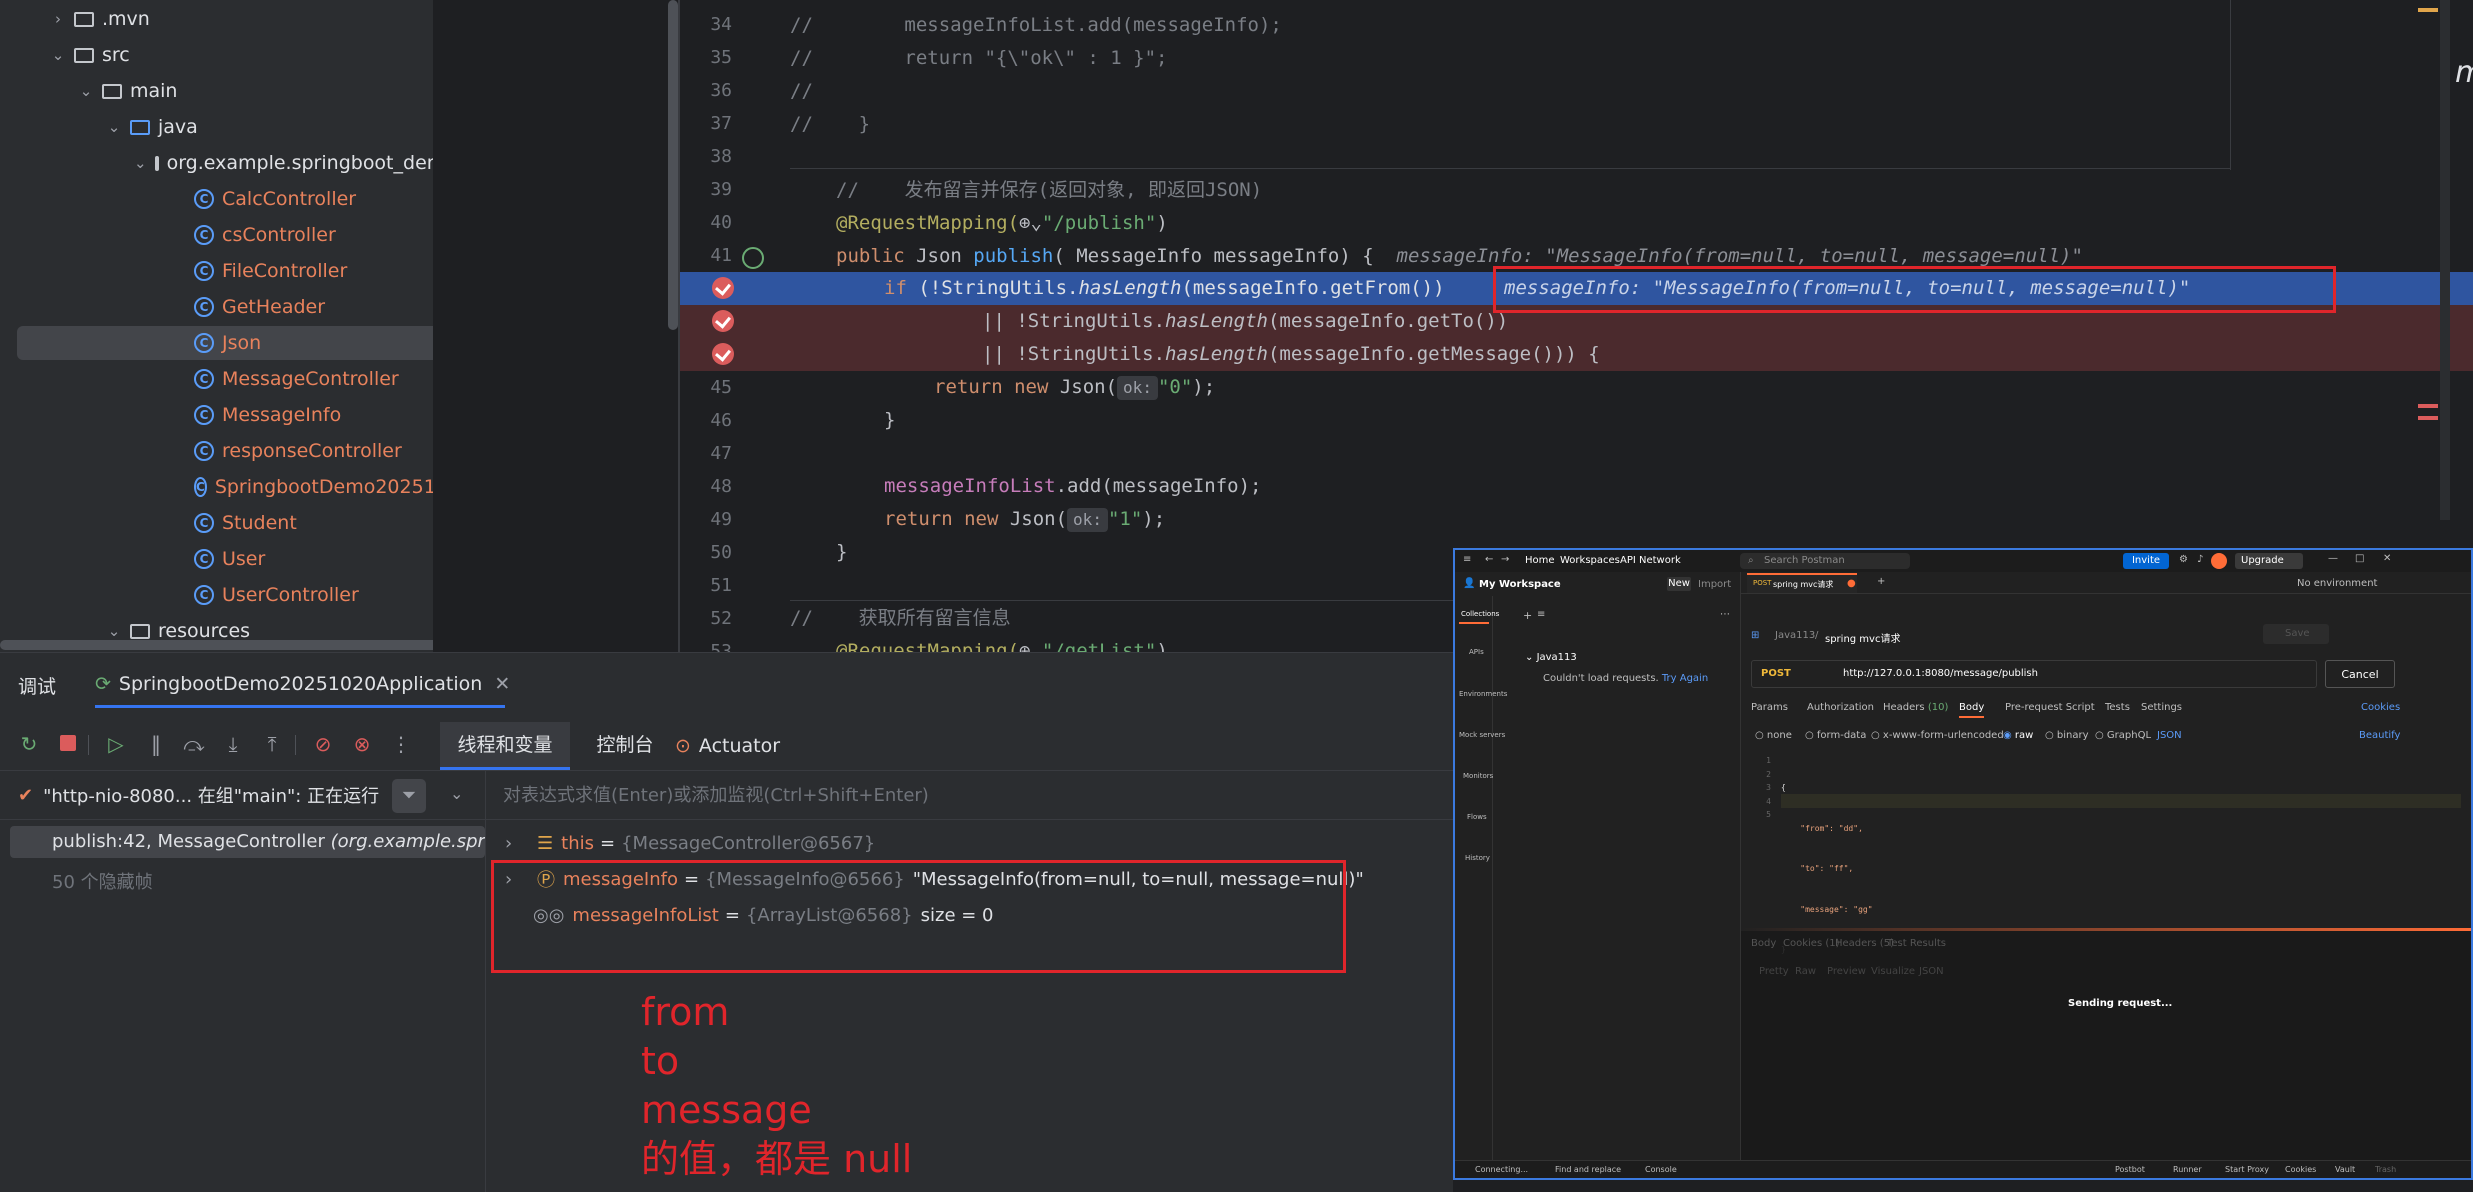 This screenshot has height=1192, width=2473. I want to click on side-flows: Flows, so click(1477, 817).